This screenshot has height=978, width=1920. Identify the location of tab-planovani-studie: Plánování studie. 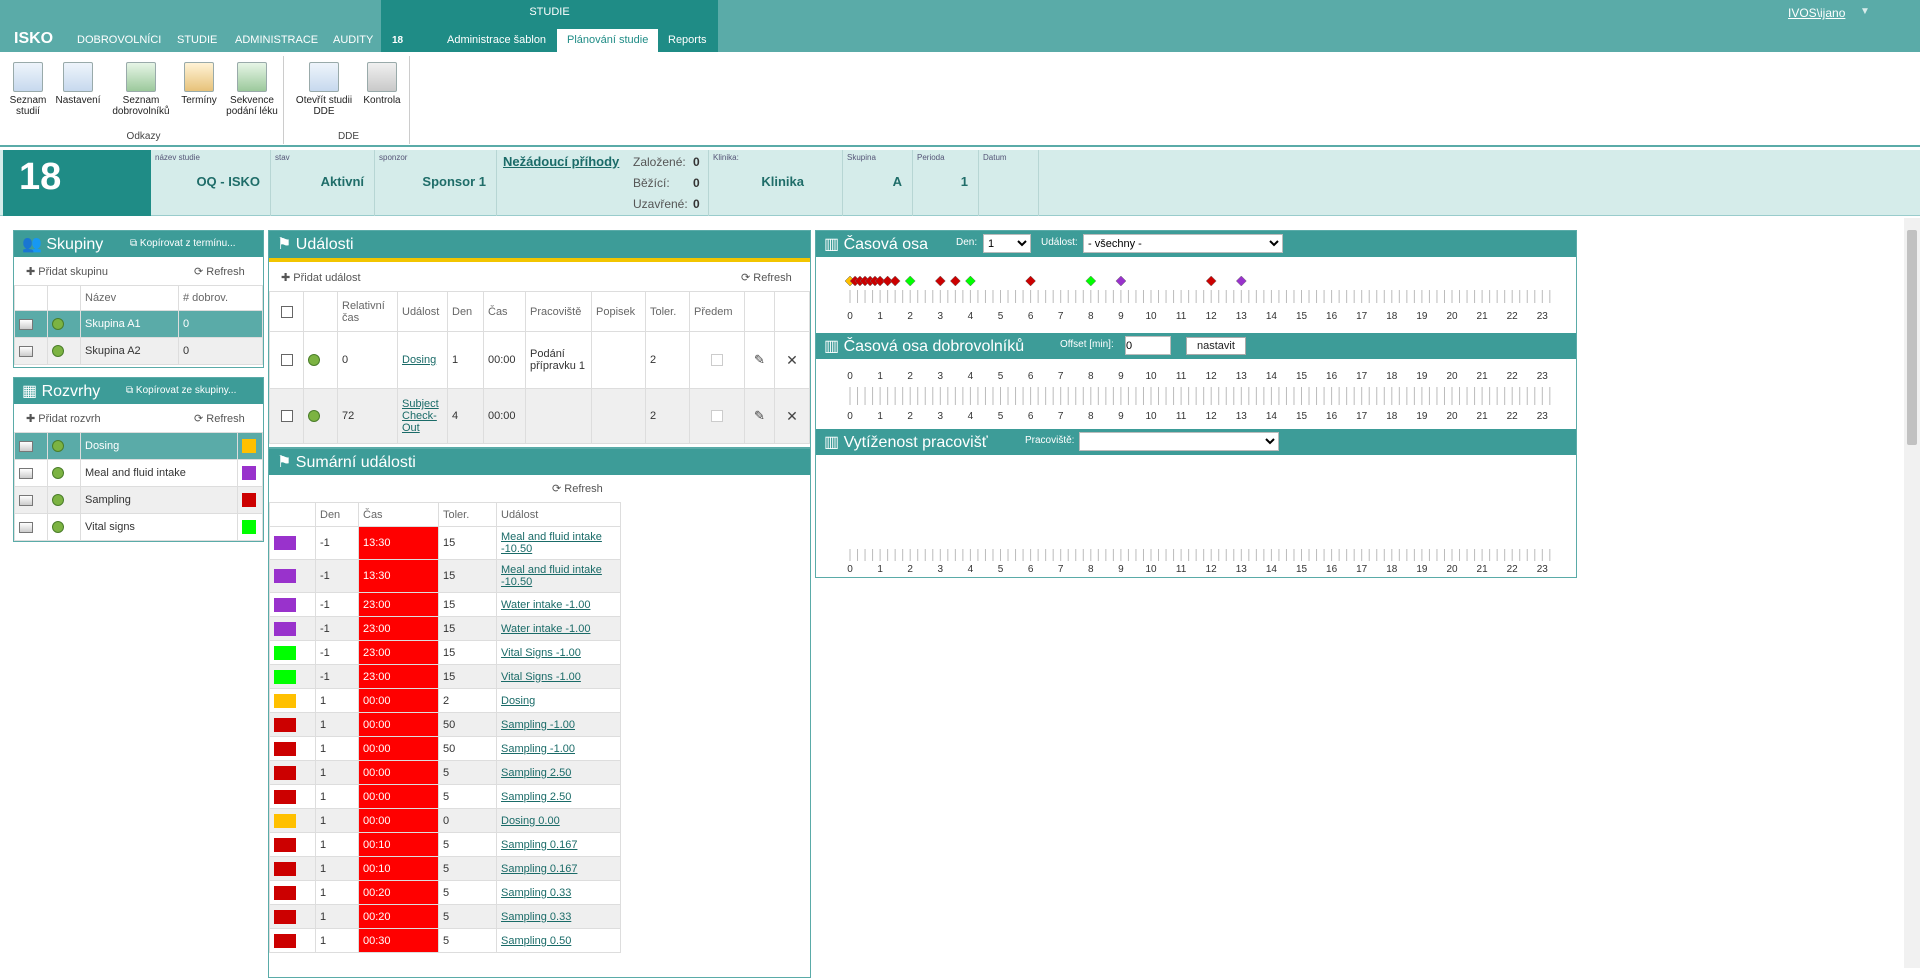
(608, 40).